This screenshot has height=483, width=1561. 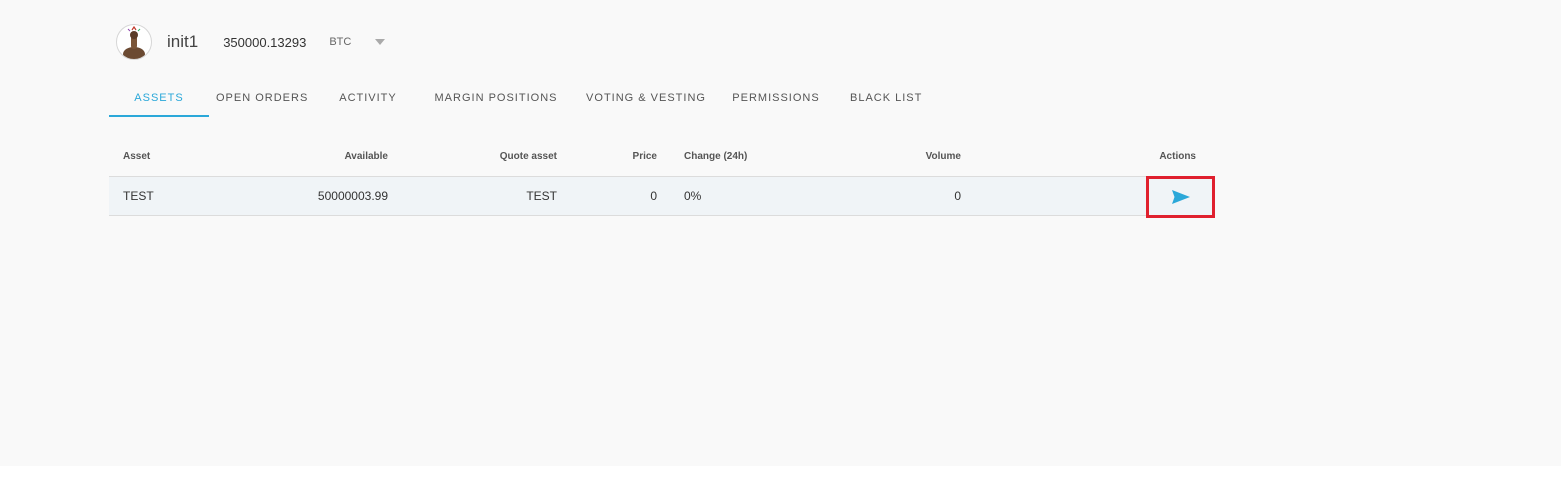 I want to click on account-header: init1 350000.13293 BTC, so click(x=251, y=42).